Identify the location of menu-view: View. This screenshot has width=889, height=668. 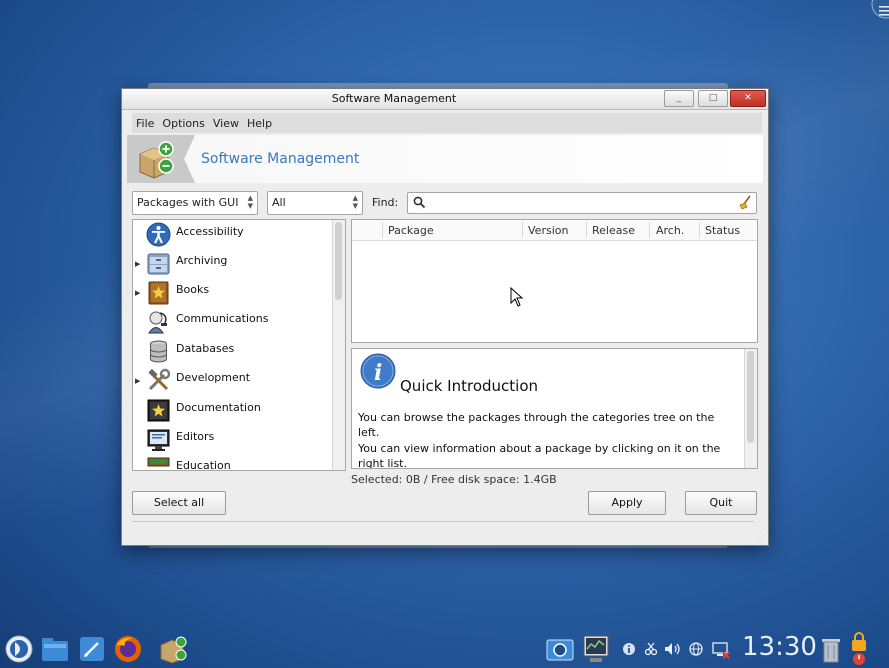
(226, 121).